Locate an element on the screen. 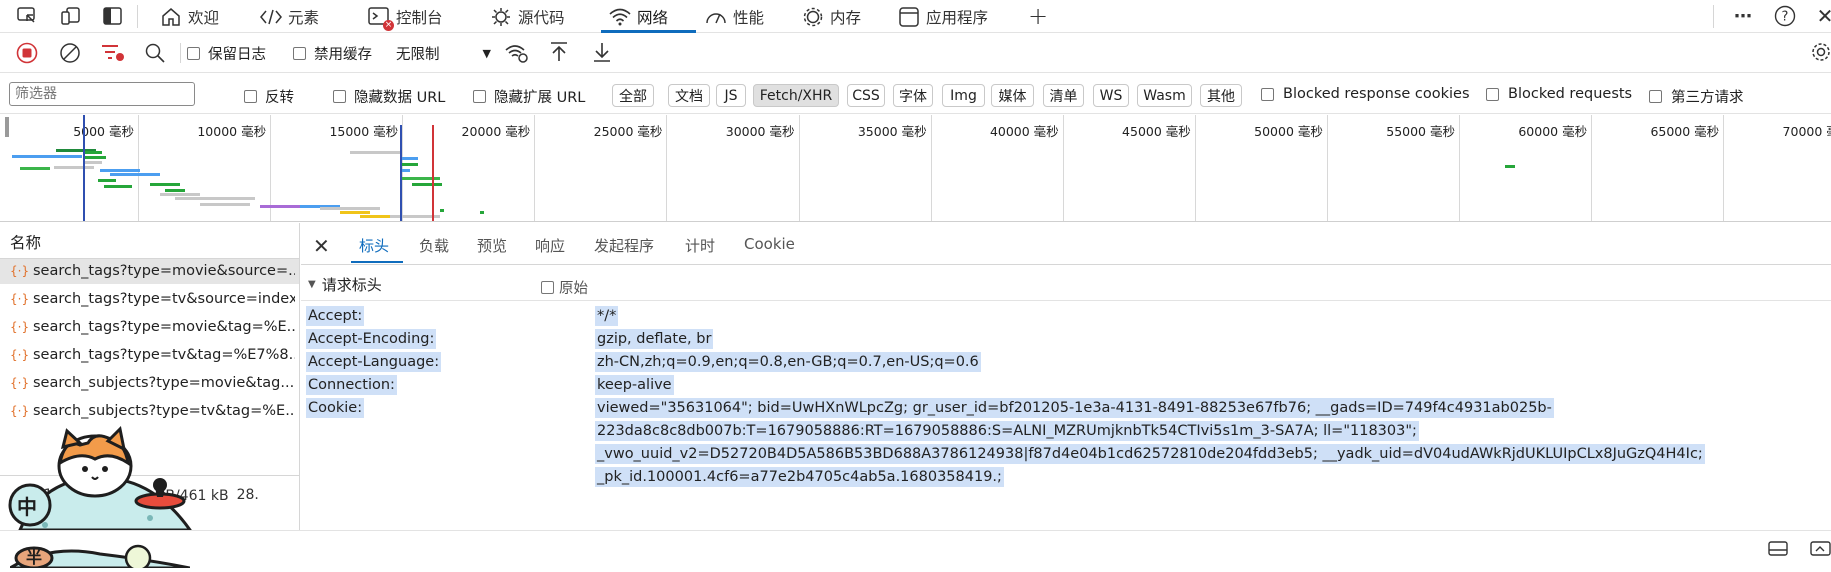  mascot-bottom-badge: 半 is located at coordinates (97, 553).